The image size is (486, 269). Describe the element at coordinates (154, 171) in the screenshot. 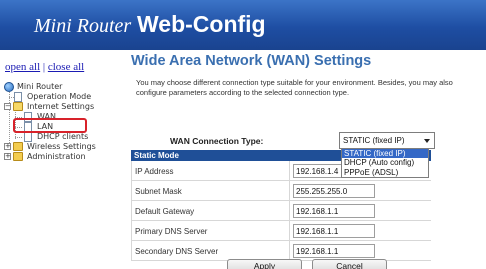

I see `field-label: IP Address` at that location.